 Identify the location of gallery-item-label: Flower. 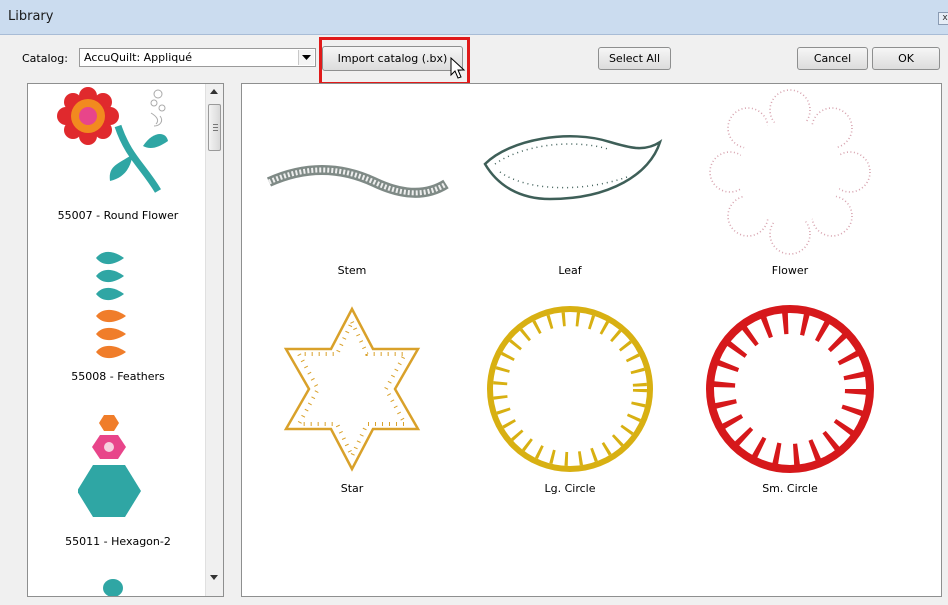
(790, 270).